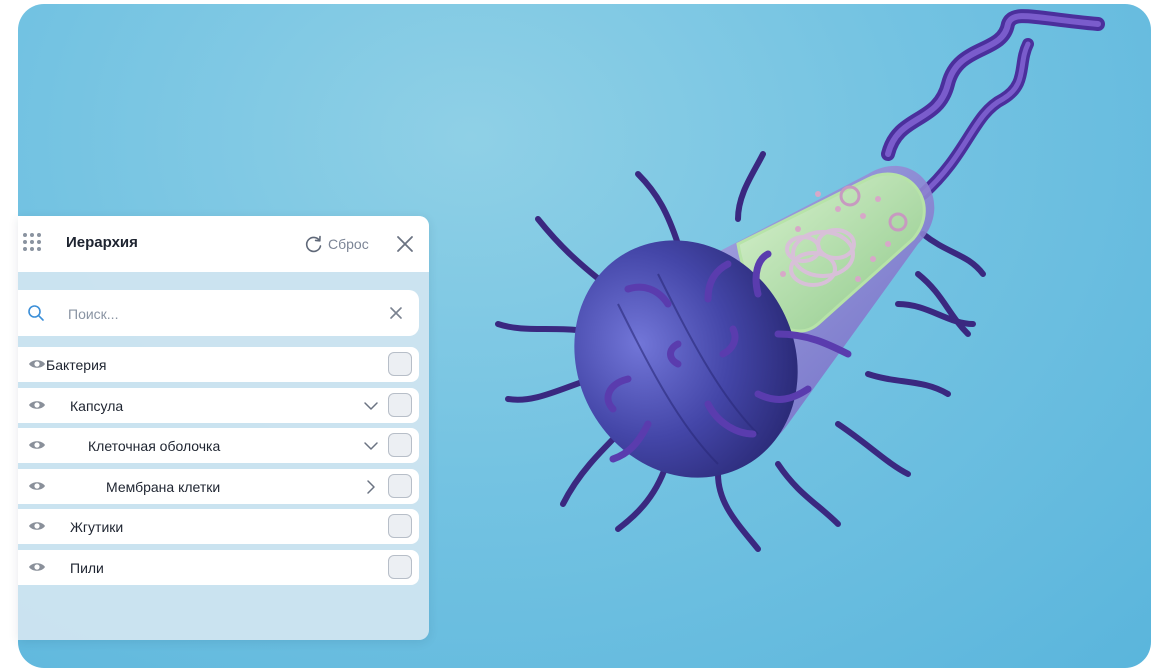  I want to click on tree-row: Капсула, so click(218, 405).